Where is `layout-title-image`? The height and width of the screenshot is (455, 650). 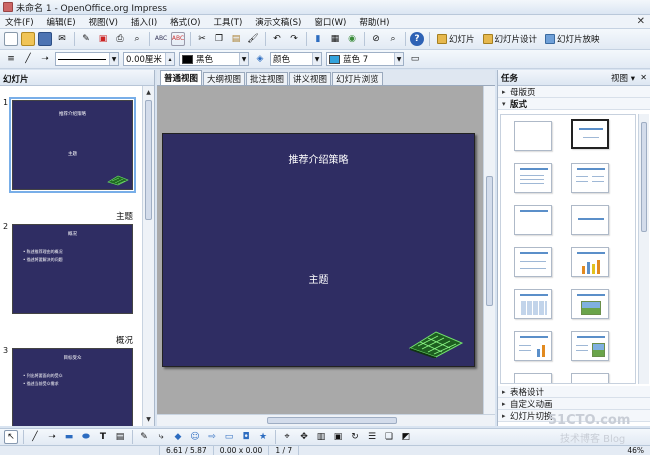 layout-title-image is located at coordinates (590, 304).